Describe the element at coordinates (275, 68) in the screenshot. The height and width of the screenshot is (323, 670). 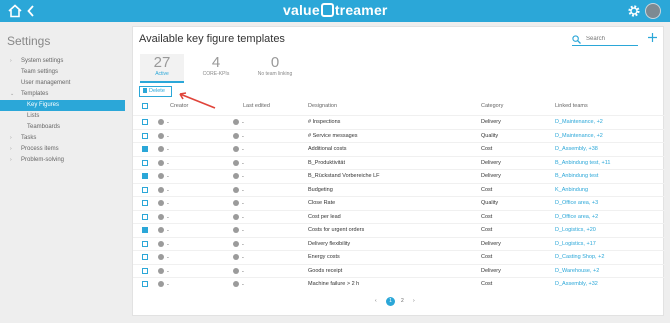
I see `tab-no-team-linking: 0 No team linking` at that location.